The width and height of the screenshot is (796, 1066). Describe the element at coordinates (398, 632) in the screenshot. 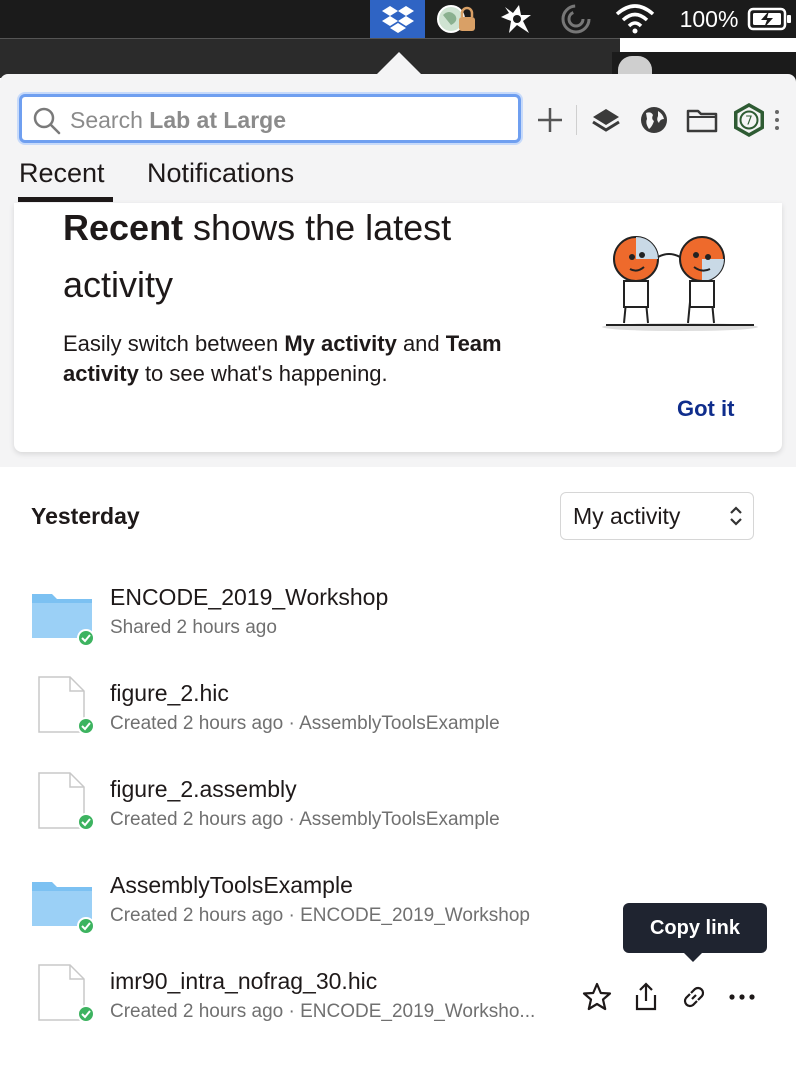

I see `list-item: ENCODE_2019_Workshop Shared 2 hours ago` at that location.